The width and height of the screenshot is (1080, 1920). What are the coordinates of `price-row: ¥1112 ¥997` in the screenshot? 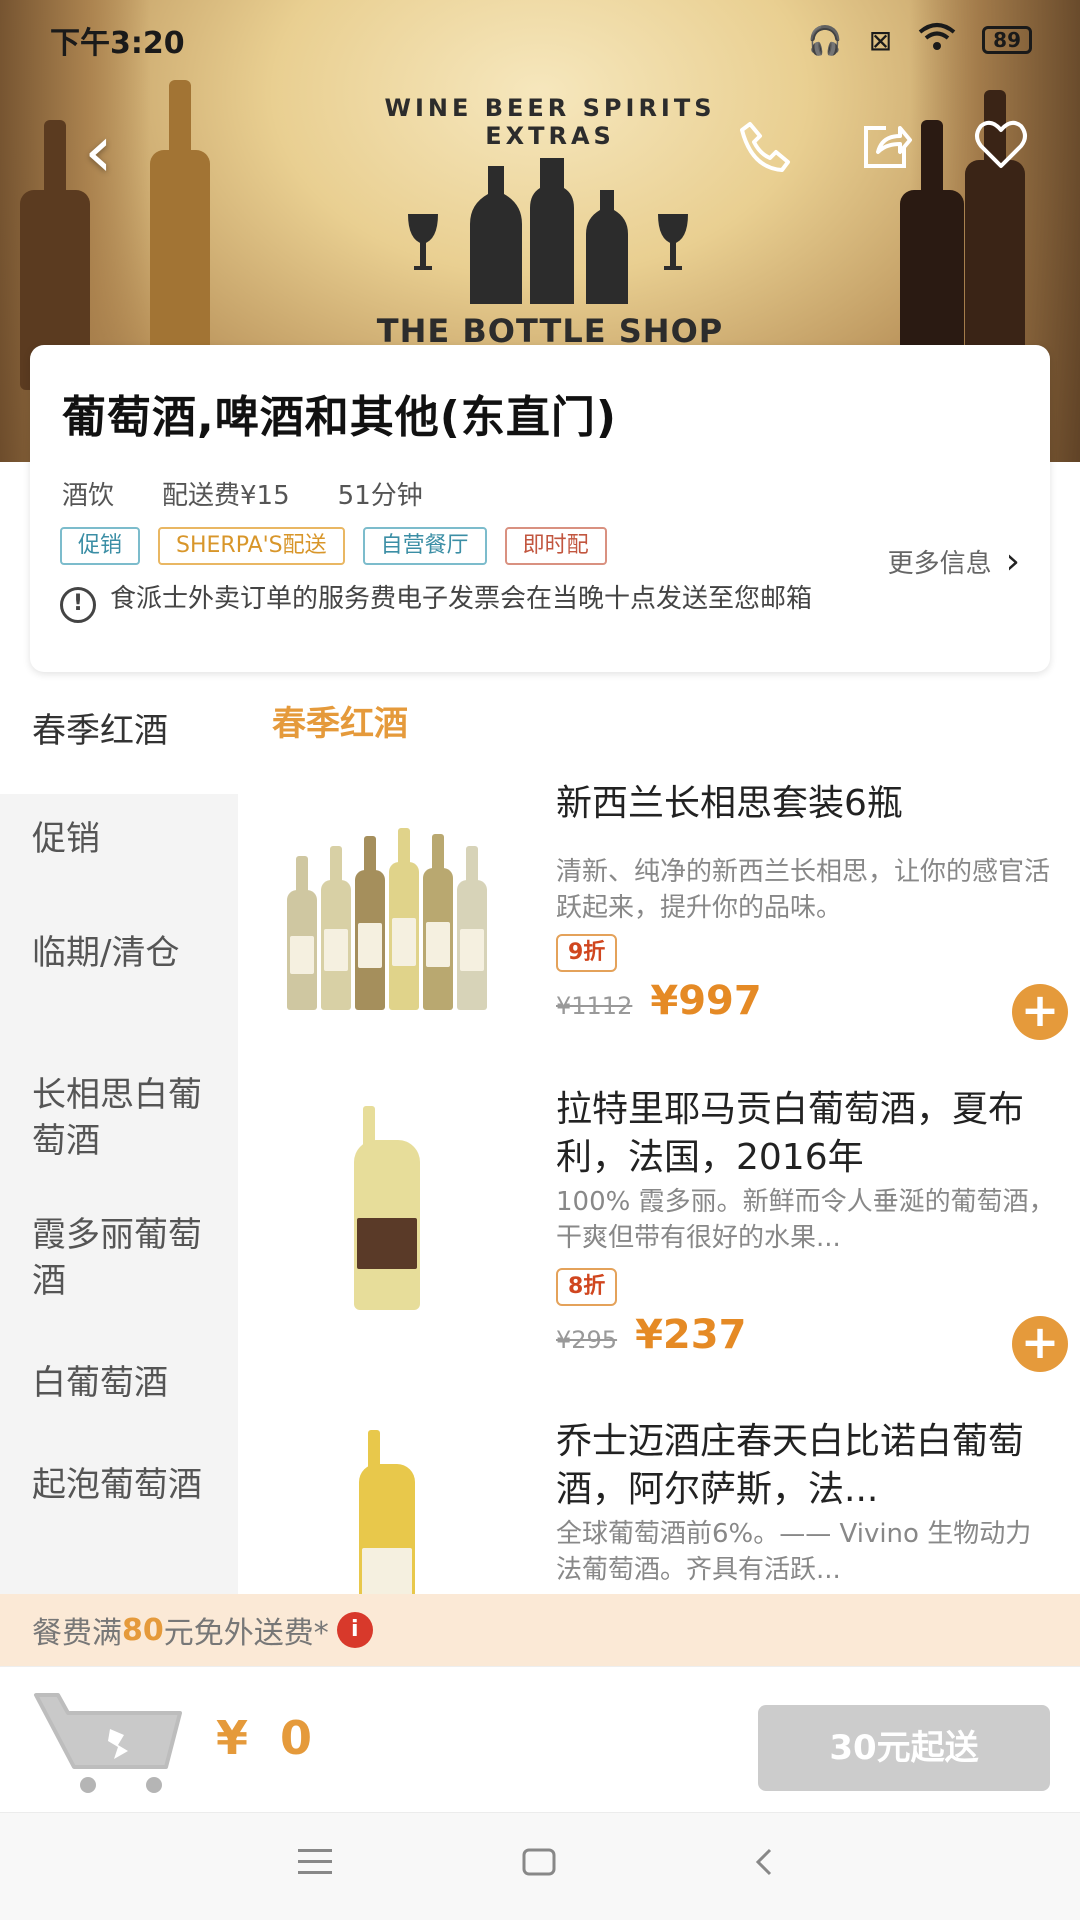 It's located at (659, 1001).